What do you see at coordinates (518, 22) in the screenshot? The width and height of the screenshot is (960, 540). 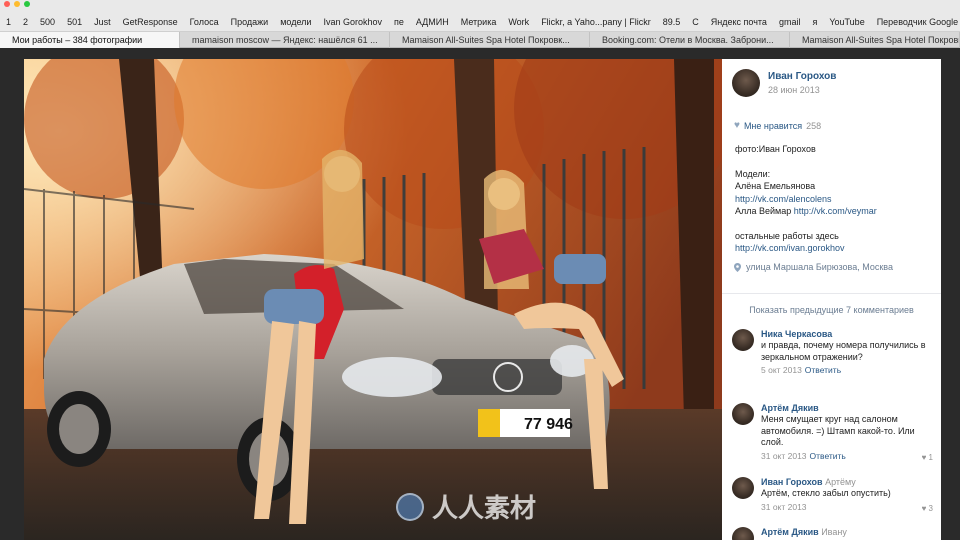 I see `bookmark-item: Work` at bounding box center [518, 22].